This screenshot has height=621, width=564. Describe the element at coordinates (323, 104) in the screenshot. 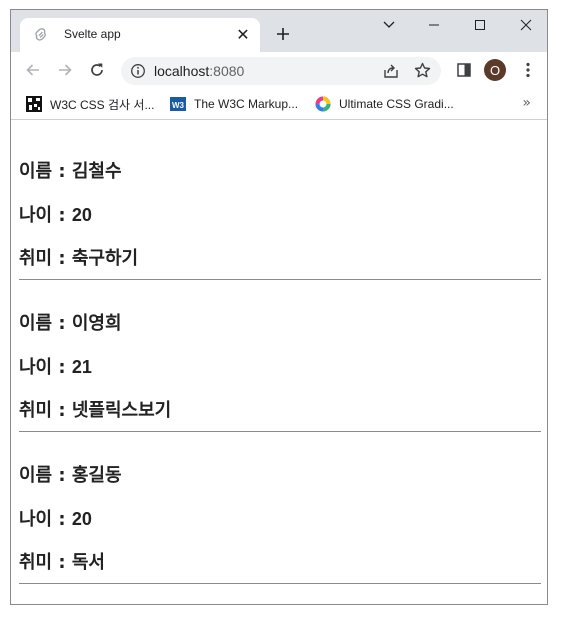

I see `gradient-wheel-icon` at that location.